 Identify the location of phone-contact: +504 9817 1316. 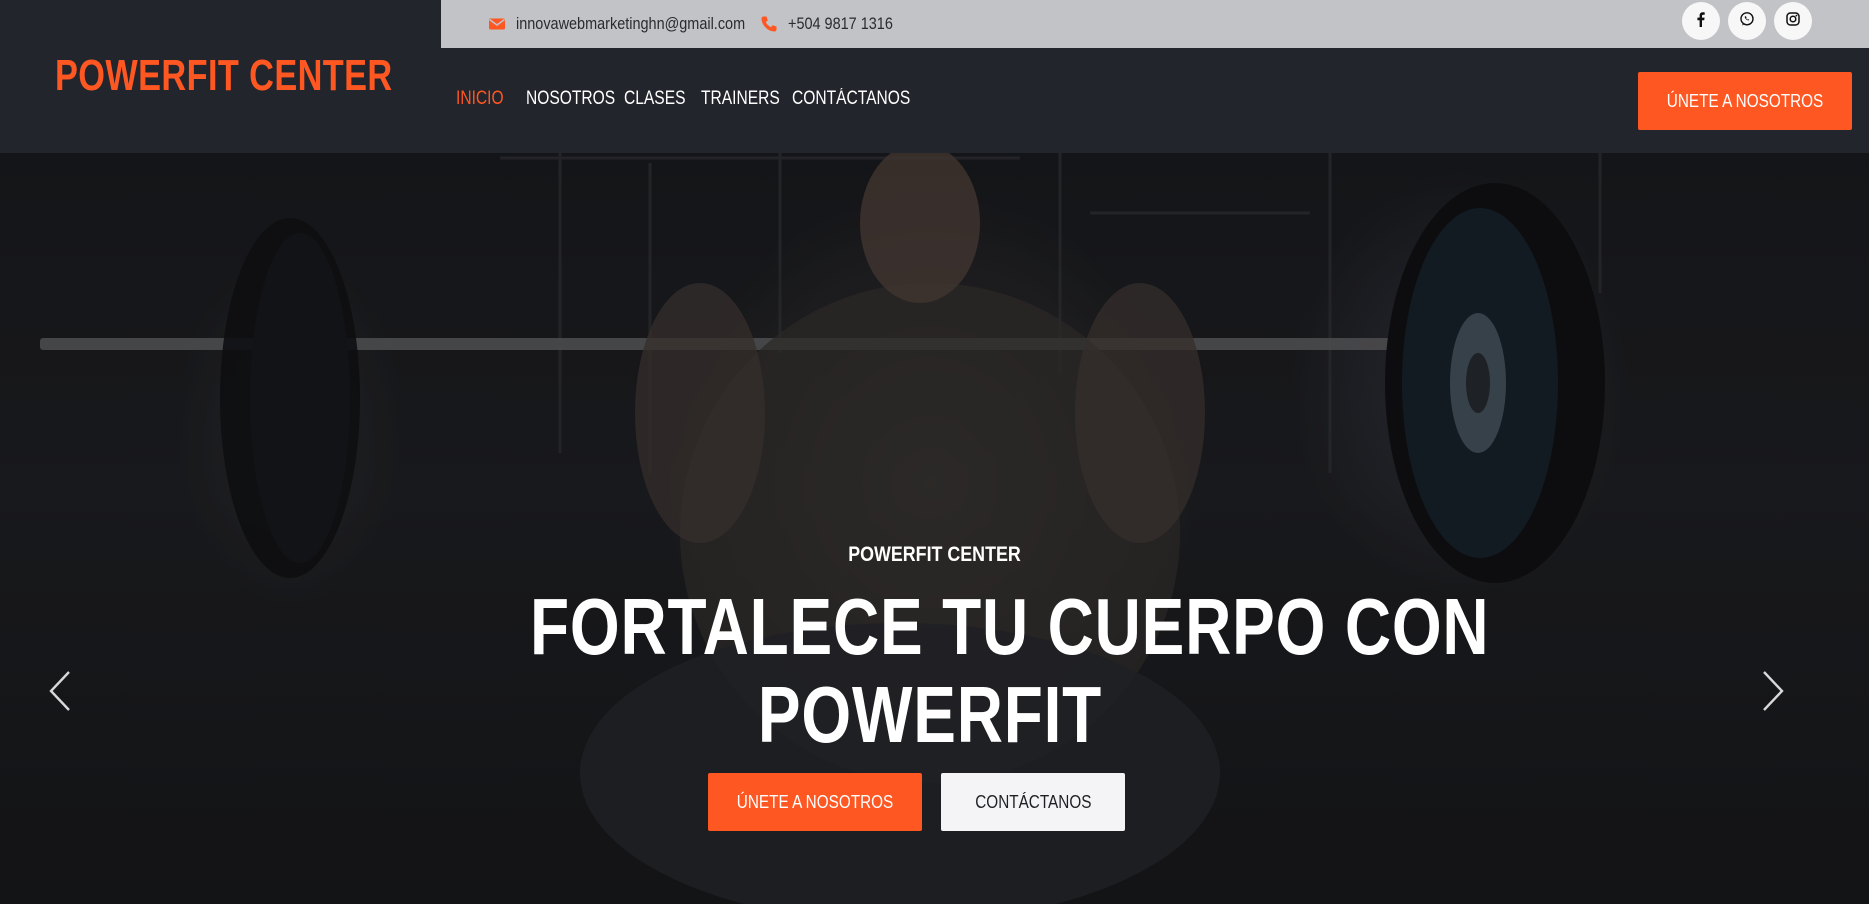
(835, 24).